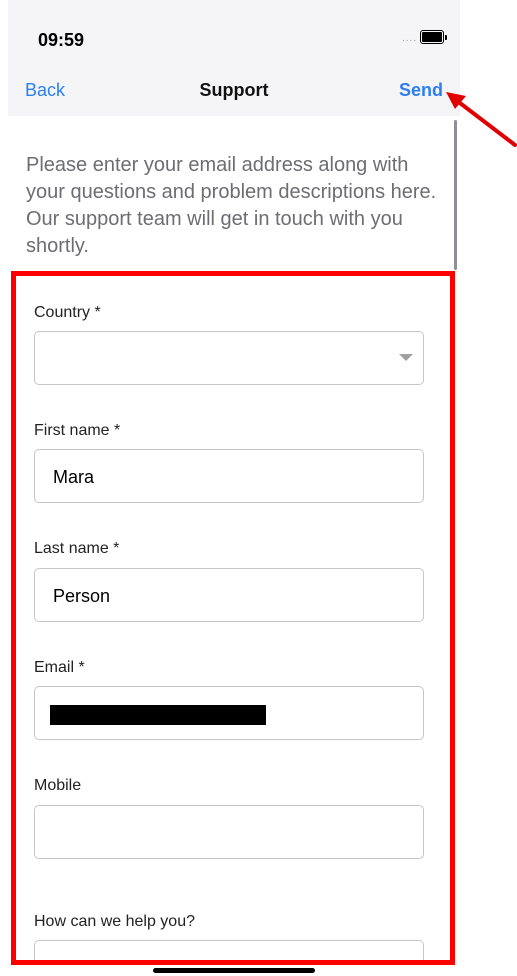  What do you see at coordinates (421, 90) in the screenshot?
I see `send-button: Send` at bounding box center [421, 90].